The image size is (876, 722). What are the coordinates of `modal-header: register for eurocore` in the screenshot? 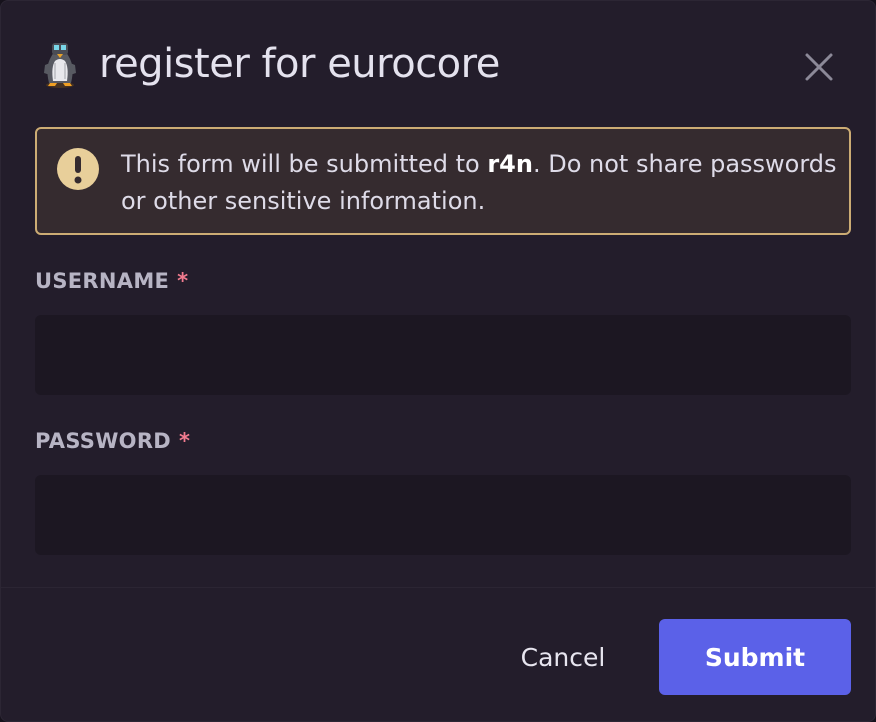 It's located at (267, 64).